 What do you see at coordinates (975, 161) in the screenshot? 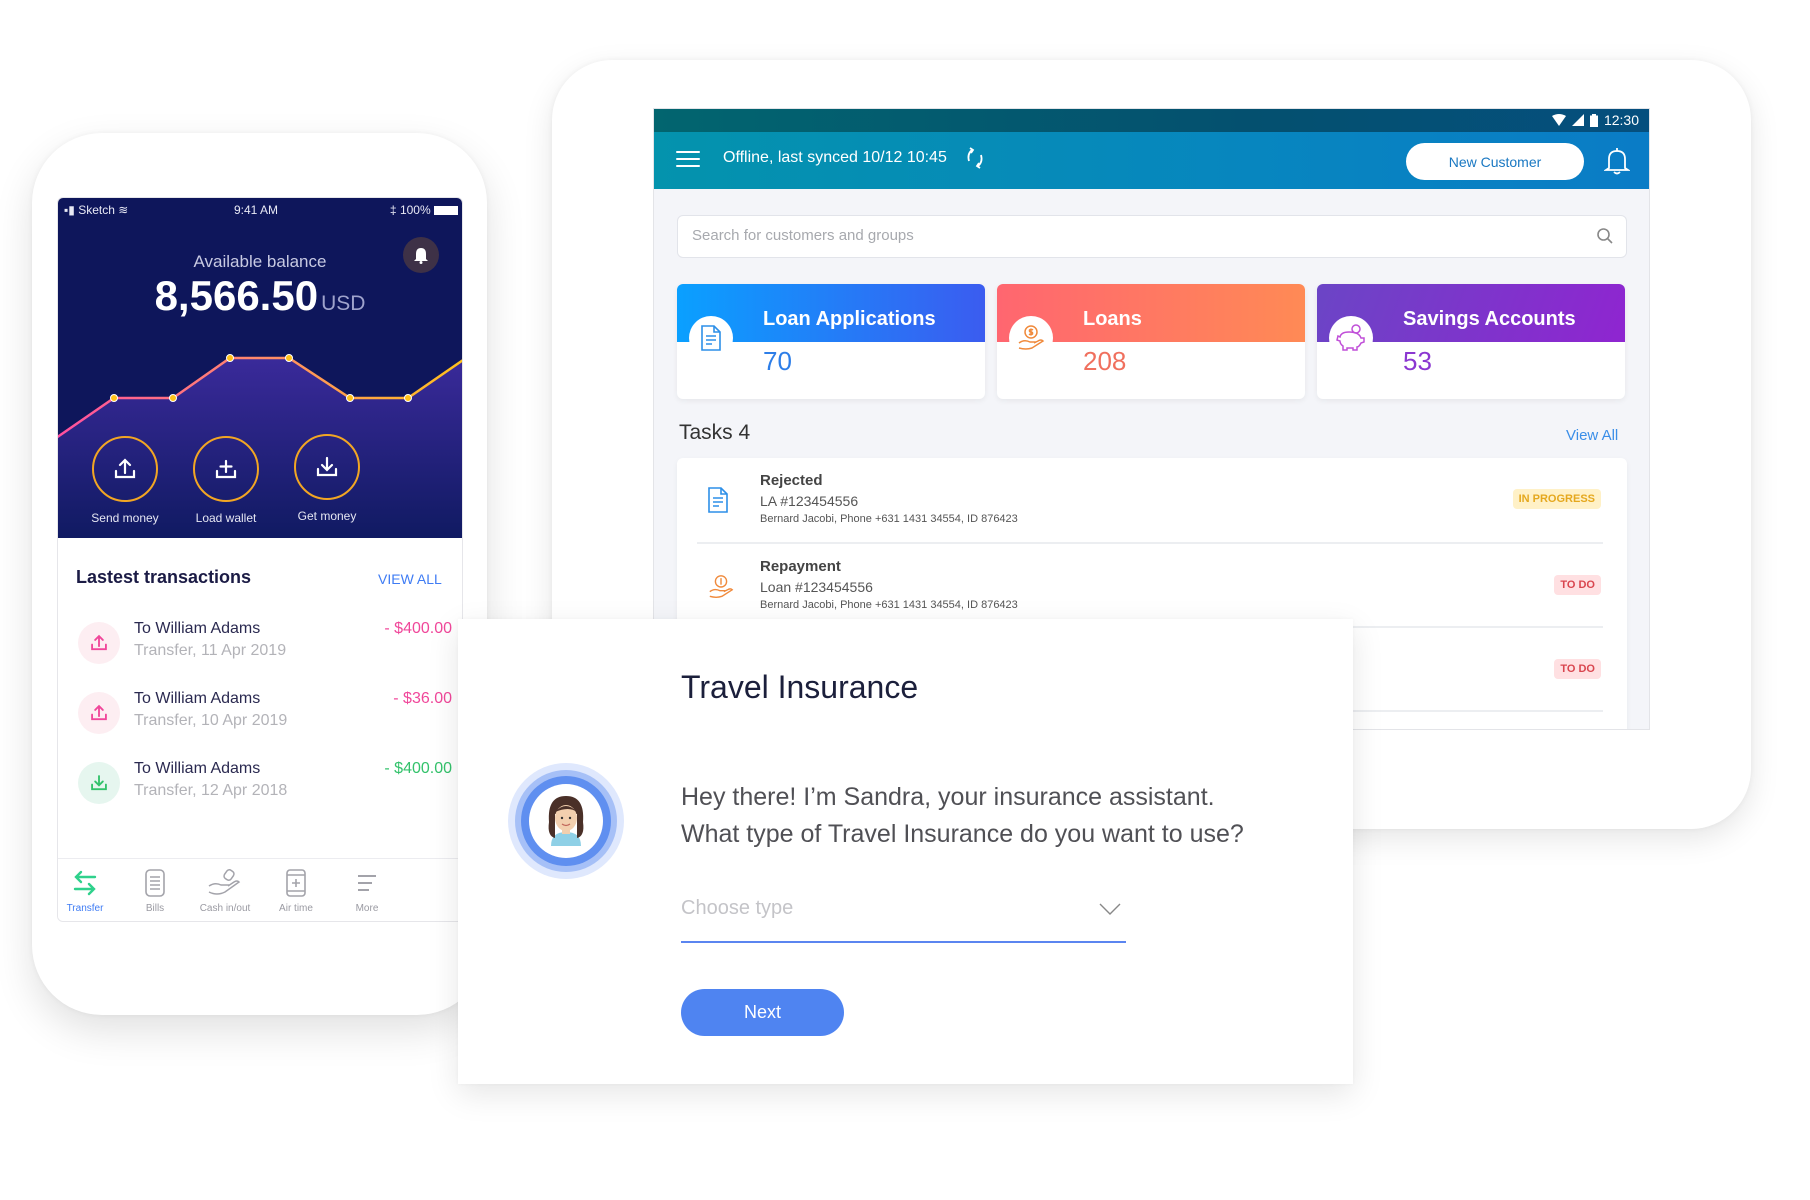
I see `sync-icon` at bounding box center [975, 161].